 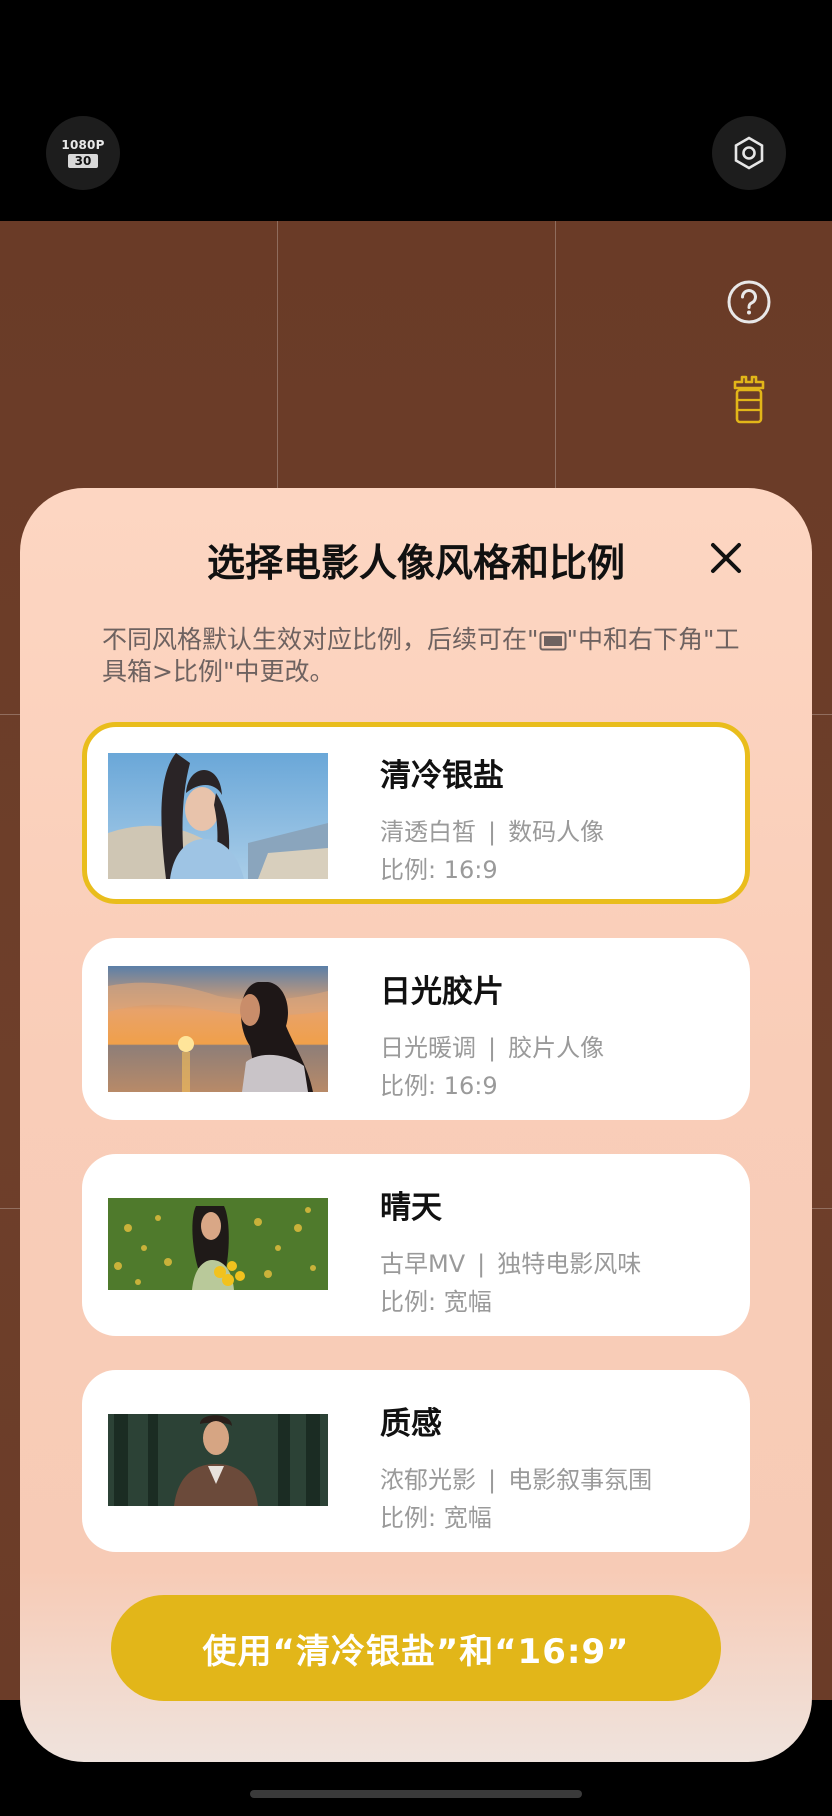 I want to click on style-tag: 日光暖调, so click(x=428, y=1048).